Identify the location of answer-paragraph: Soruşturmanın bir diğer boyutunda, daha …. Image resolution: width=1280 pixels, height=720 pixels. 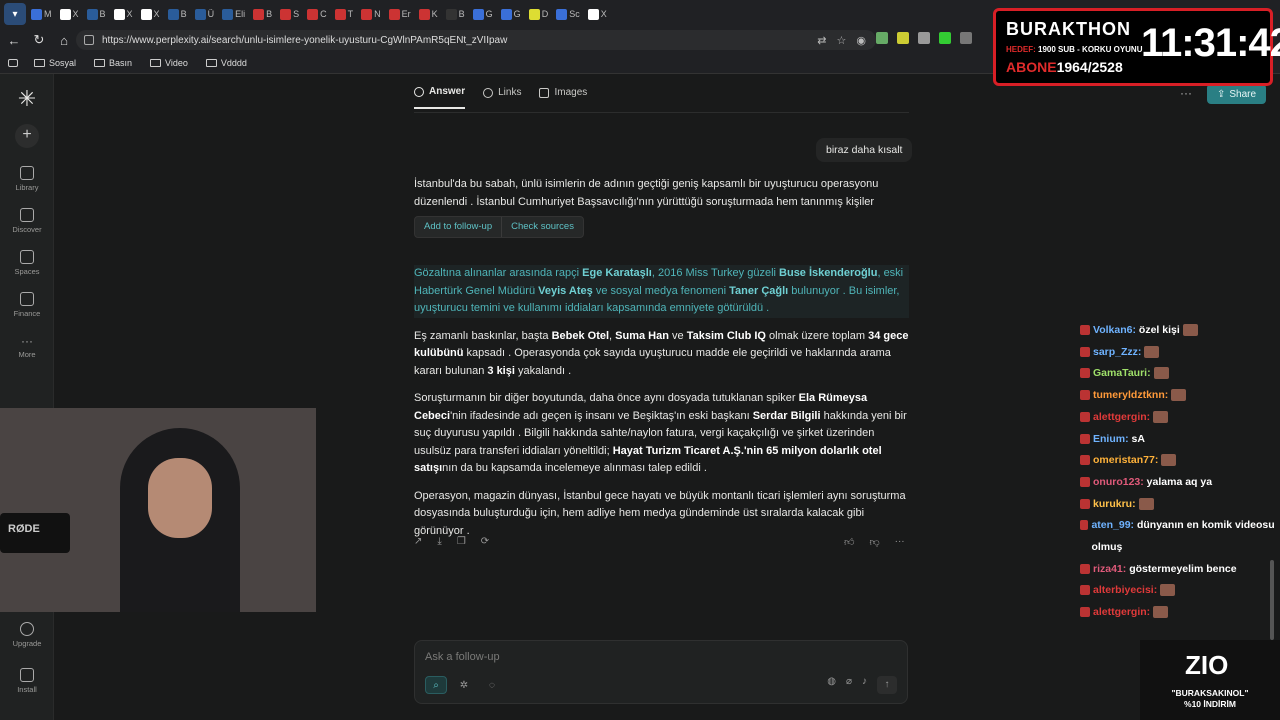
(661, 434).